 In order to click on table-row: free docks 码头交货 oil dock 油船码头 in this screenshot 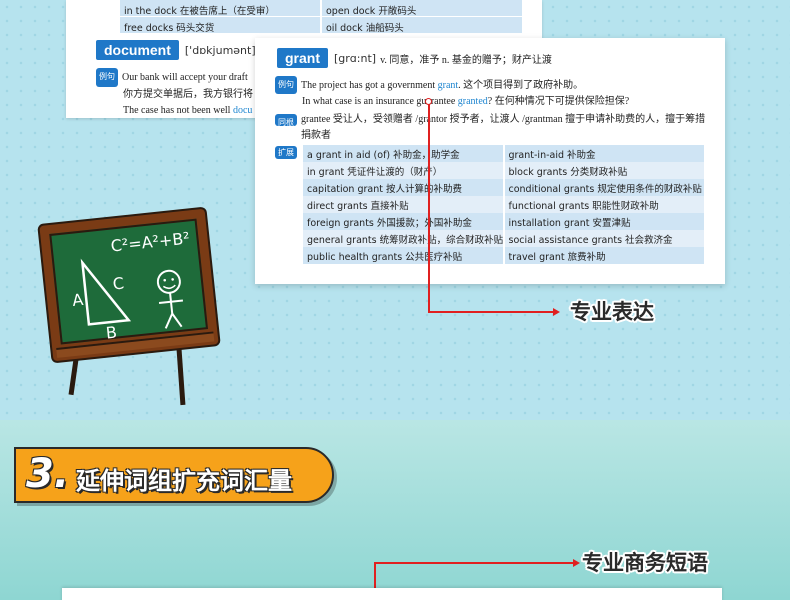, I will do `click(322, 25)`.